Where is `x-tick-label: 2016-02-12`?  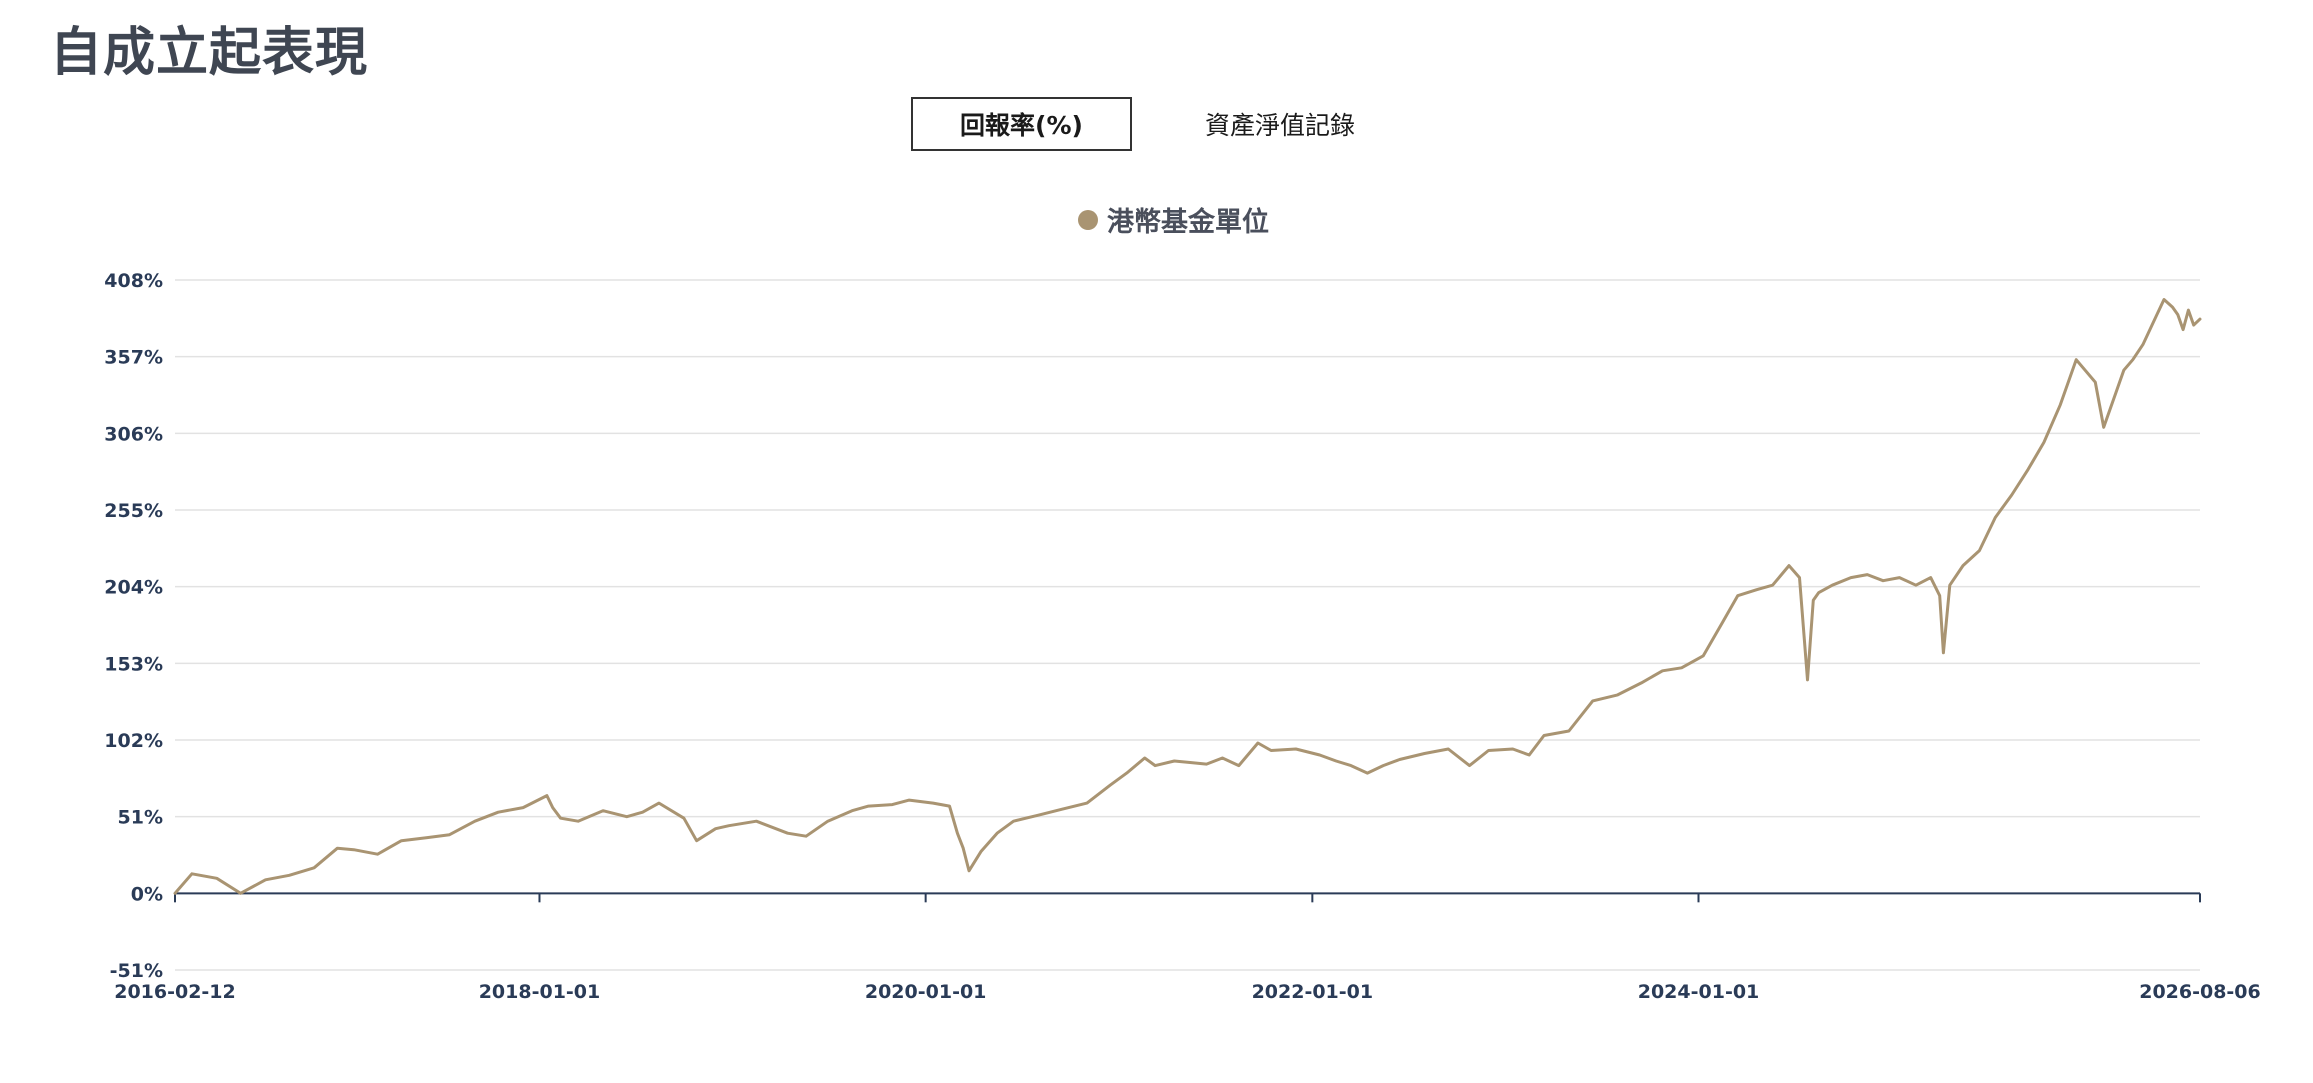
x-tick-label: 2016-02-12 is located at coordinates (175, 992).